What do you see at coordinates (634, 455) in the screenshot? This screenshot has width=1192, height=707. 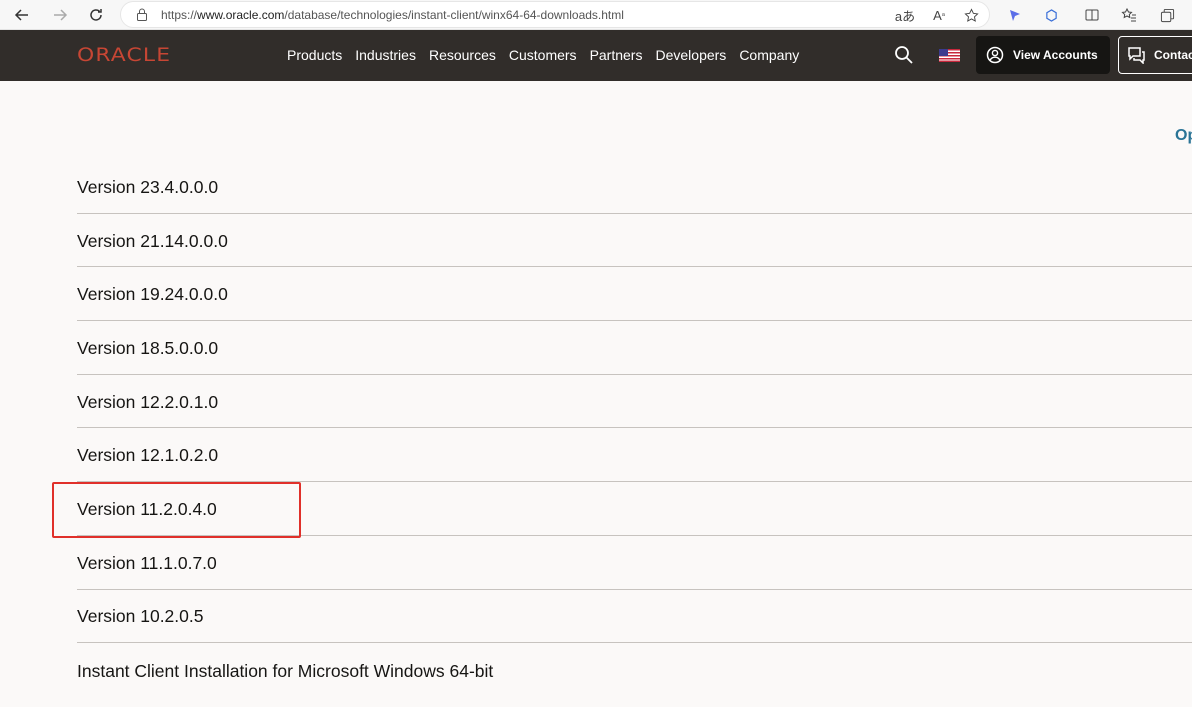 I see `version-item-12-1: Version 12.1.0.2.0` at bounding box center [634, 455].